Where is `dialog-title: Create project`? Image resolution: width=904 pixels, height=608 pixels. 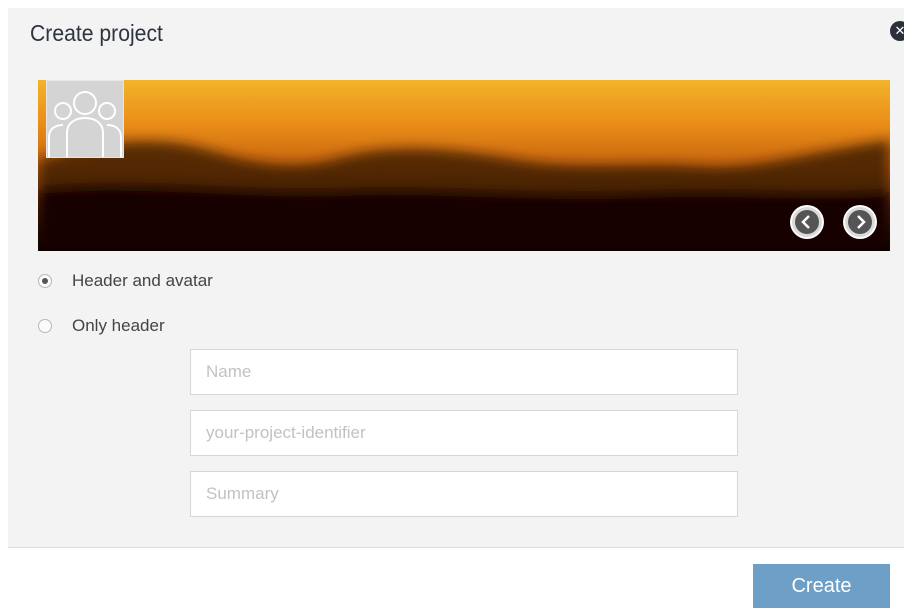
dialog-title: Create project is located at coordinates (96, 33).